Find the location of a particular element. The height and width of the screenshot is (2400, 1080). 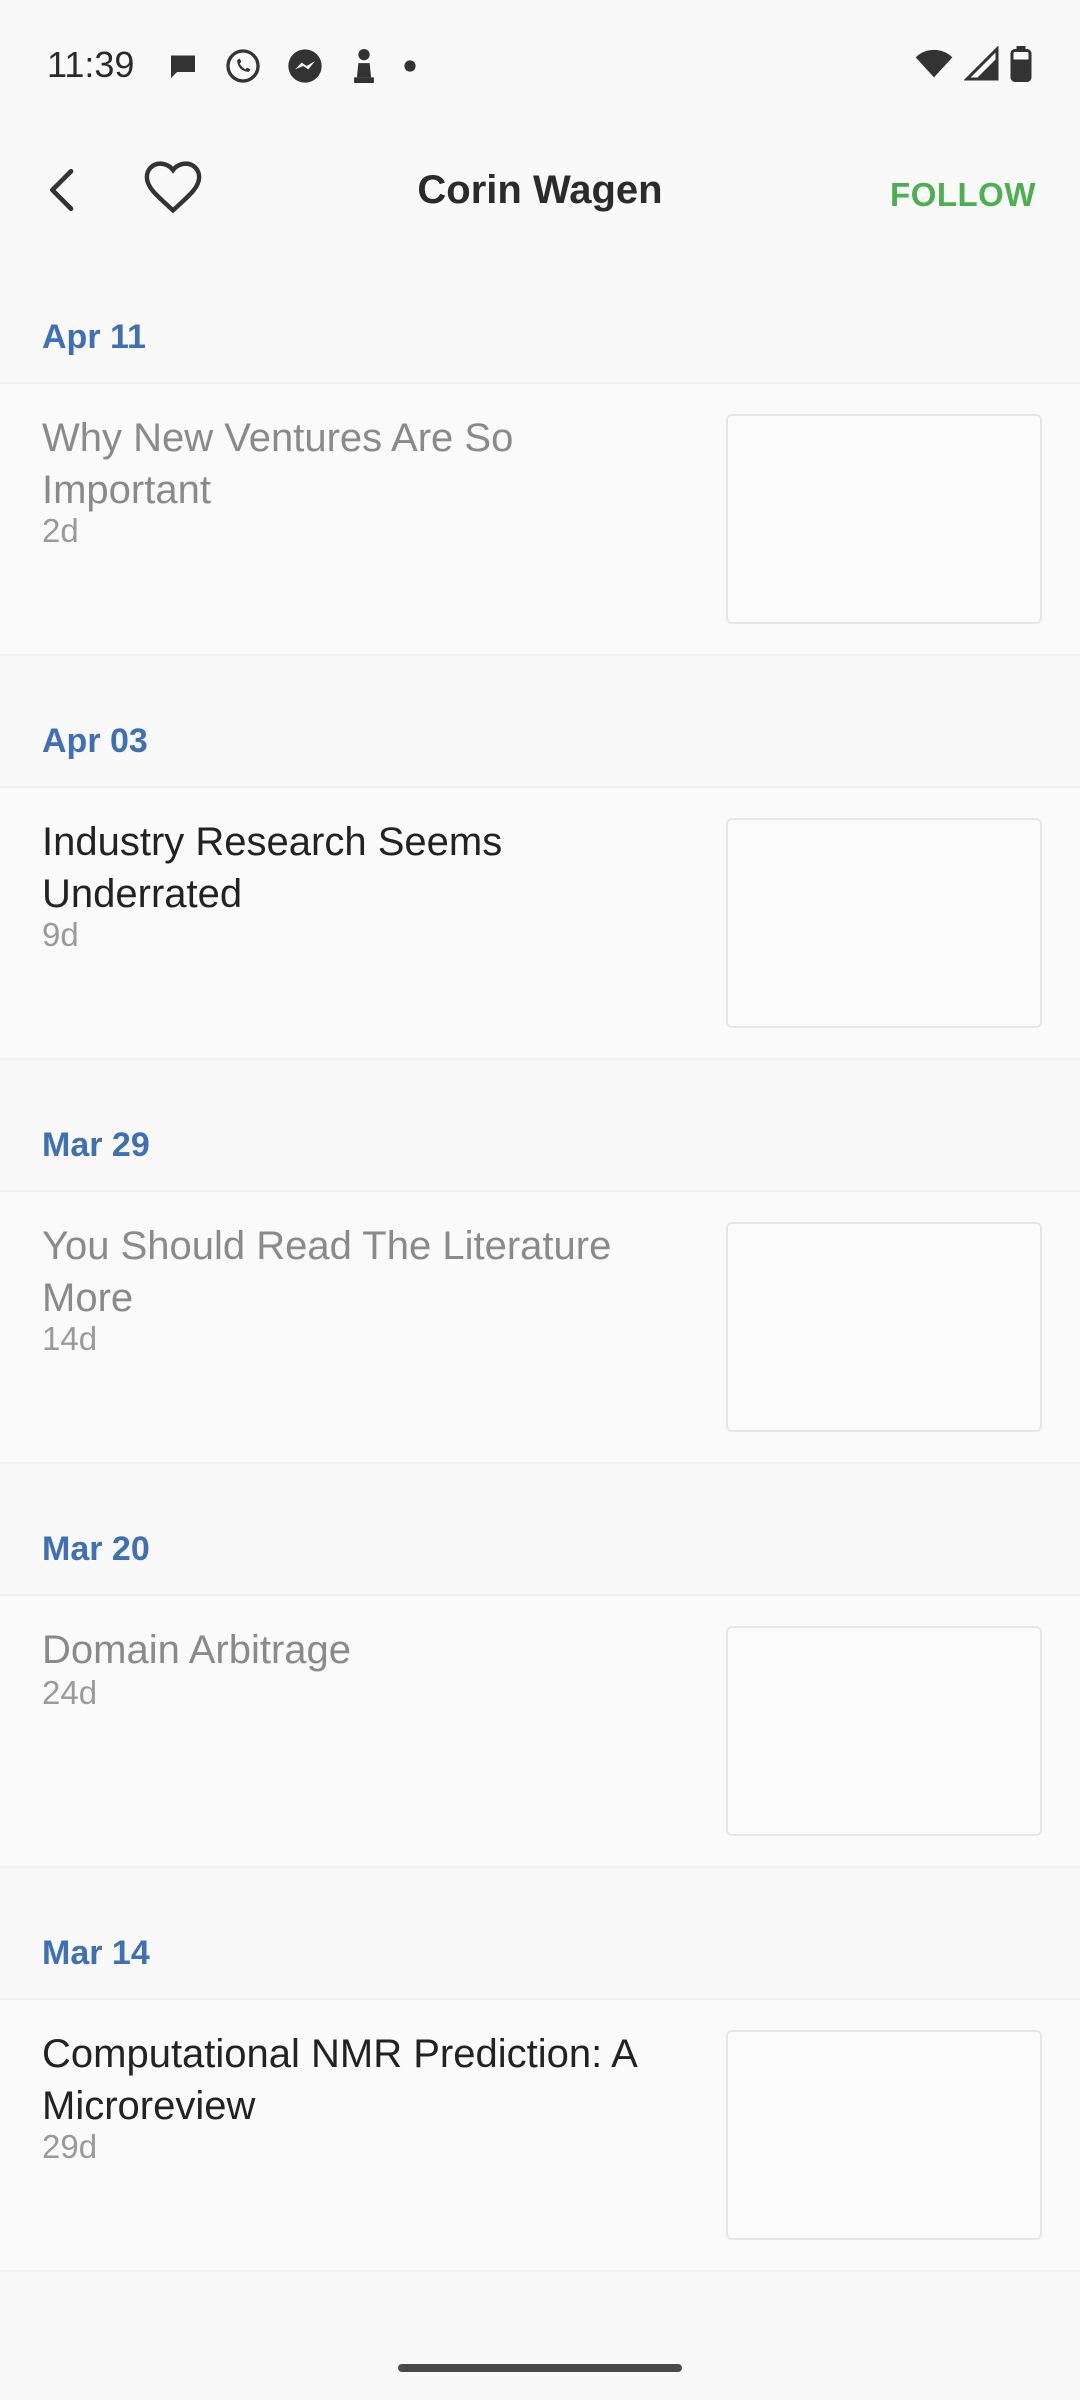

article-title: Why New Ventures Are So Important is located at coordinates (278, 464).